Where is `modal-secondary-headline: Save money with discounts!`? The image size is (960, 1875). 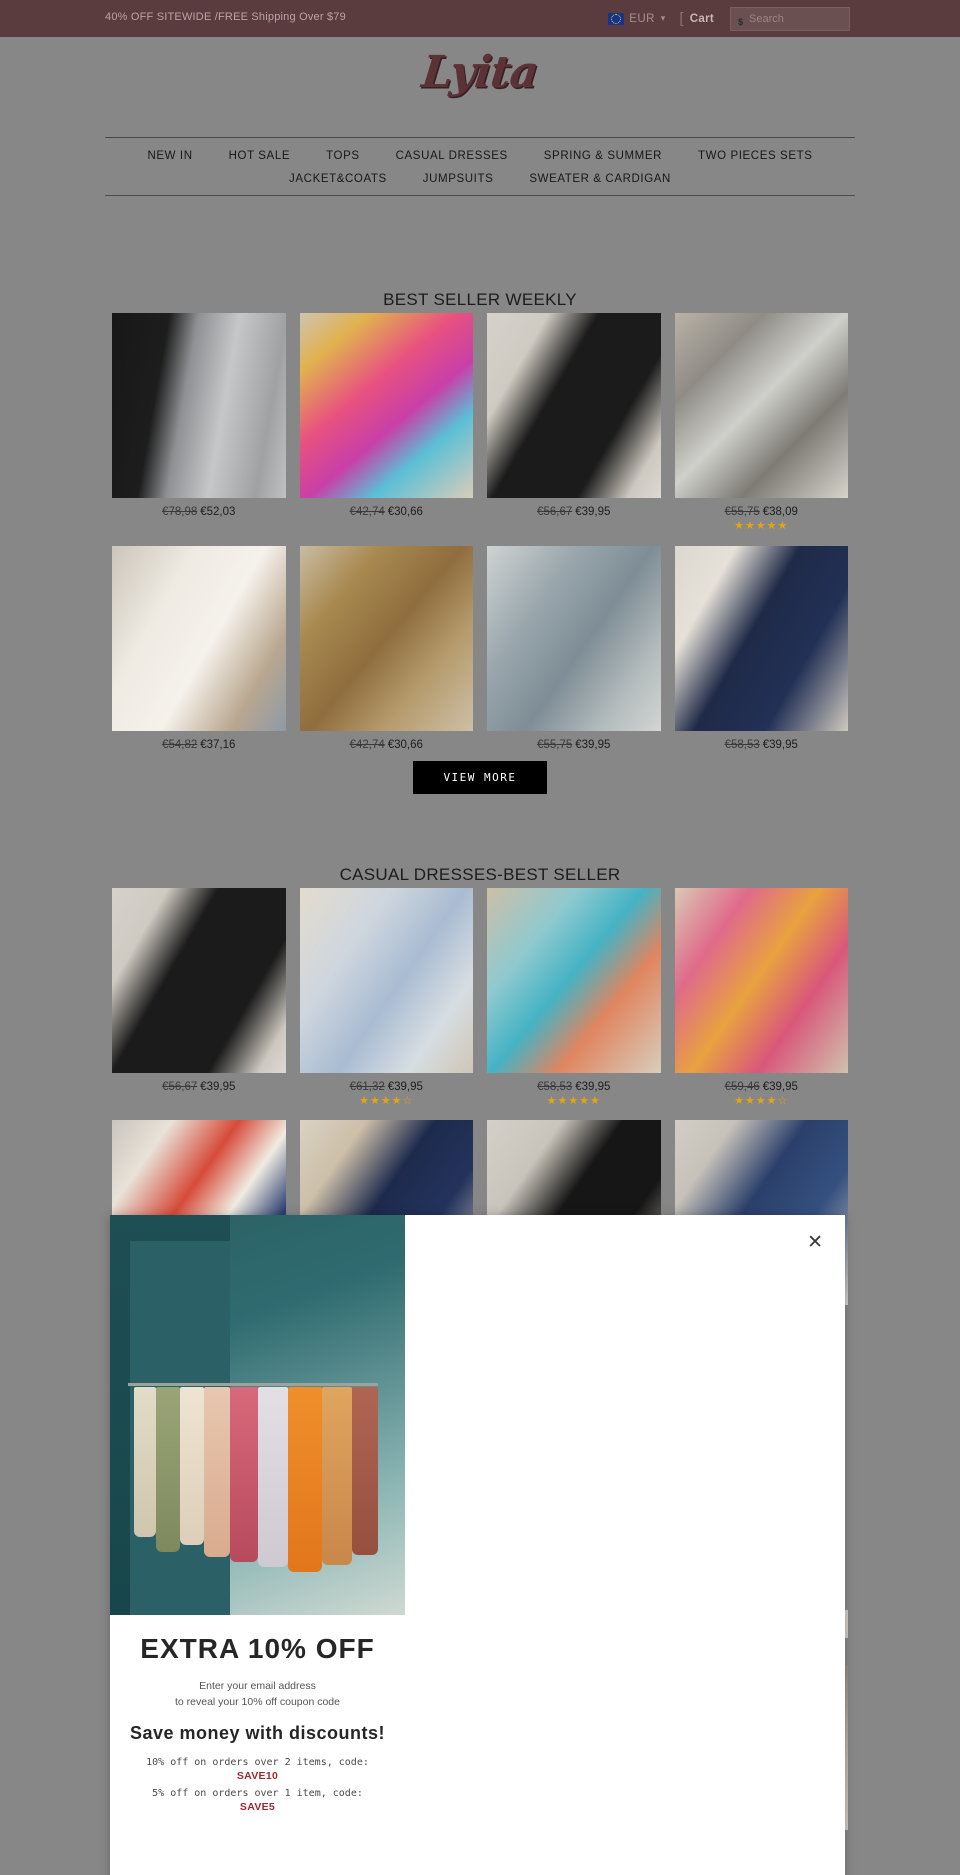 modal-secondary-headline: Save money with discounts! is located at coordinates (257, 1732).